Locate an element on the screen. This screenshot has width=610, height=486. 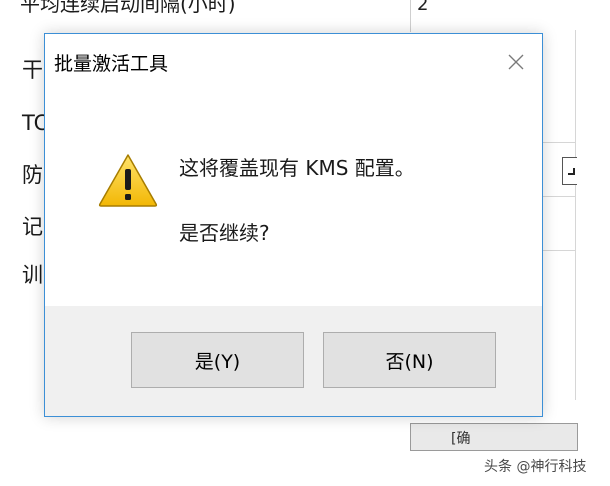
background-label-fragment: 防 is located at coordinates (32, 175).